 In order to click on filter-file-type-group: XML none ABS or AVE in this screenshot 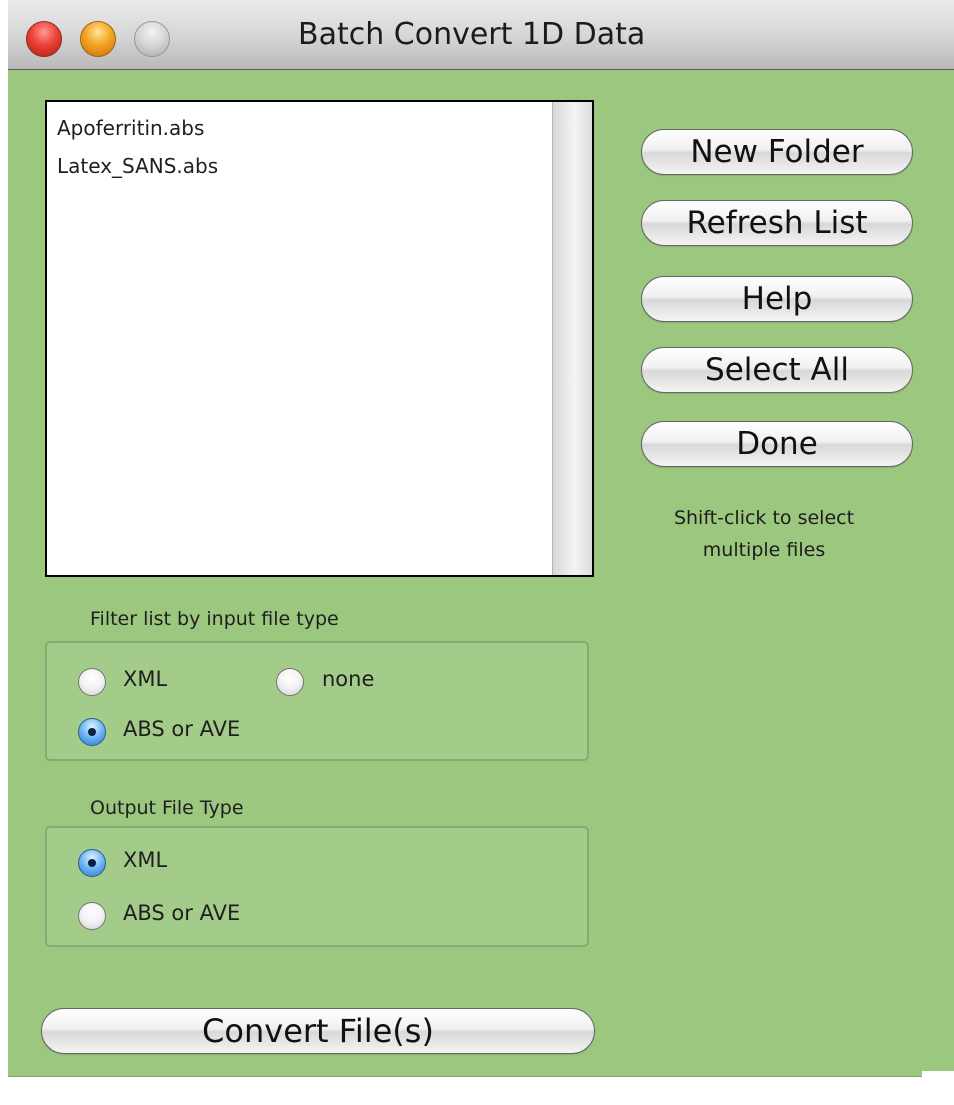, I will do `click(317, 701)`.